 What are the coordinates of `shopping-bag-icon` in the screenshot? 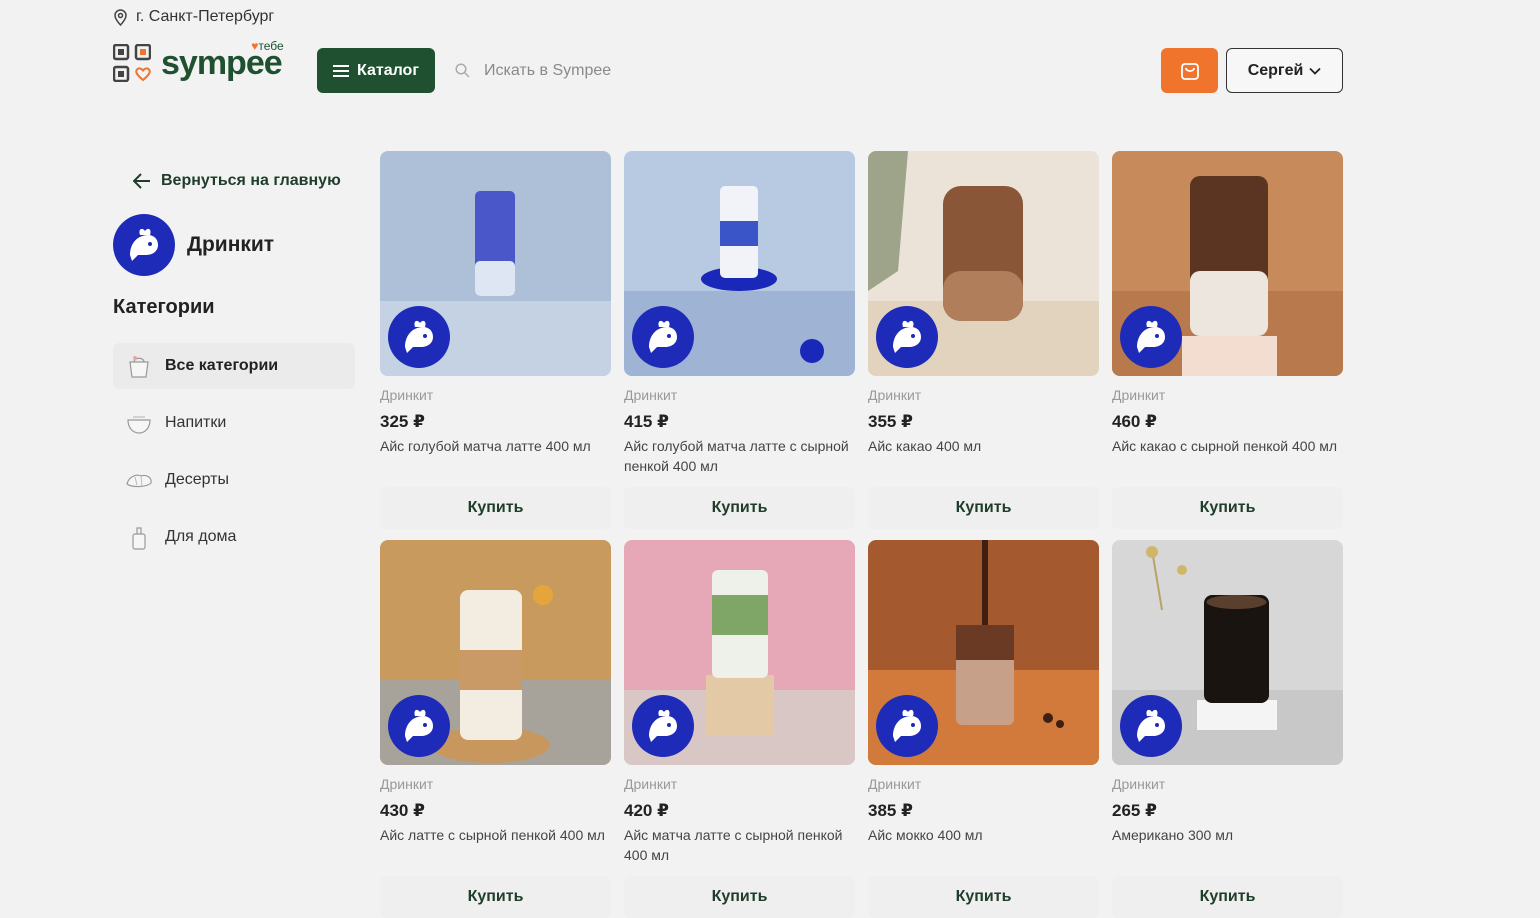 It's located at (1189, 71).